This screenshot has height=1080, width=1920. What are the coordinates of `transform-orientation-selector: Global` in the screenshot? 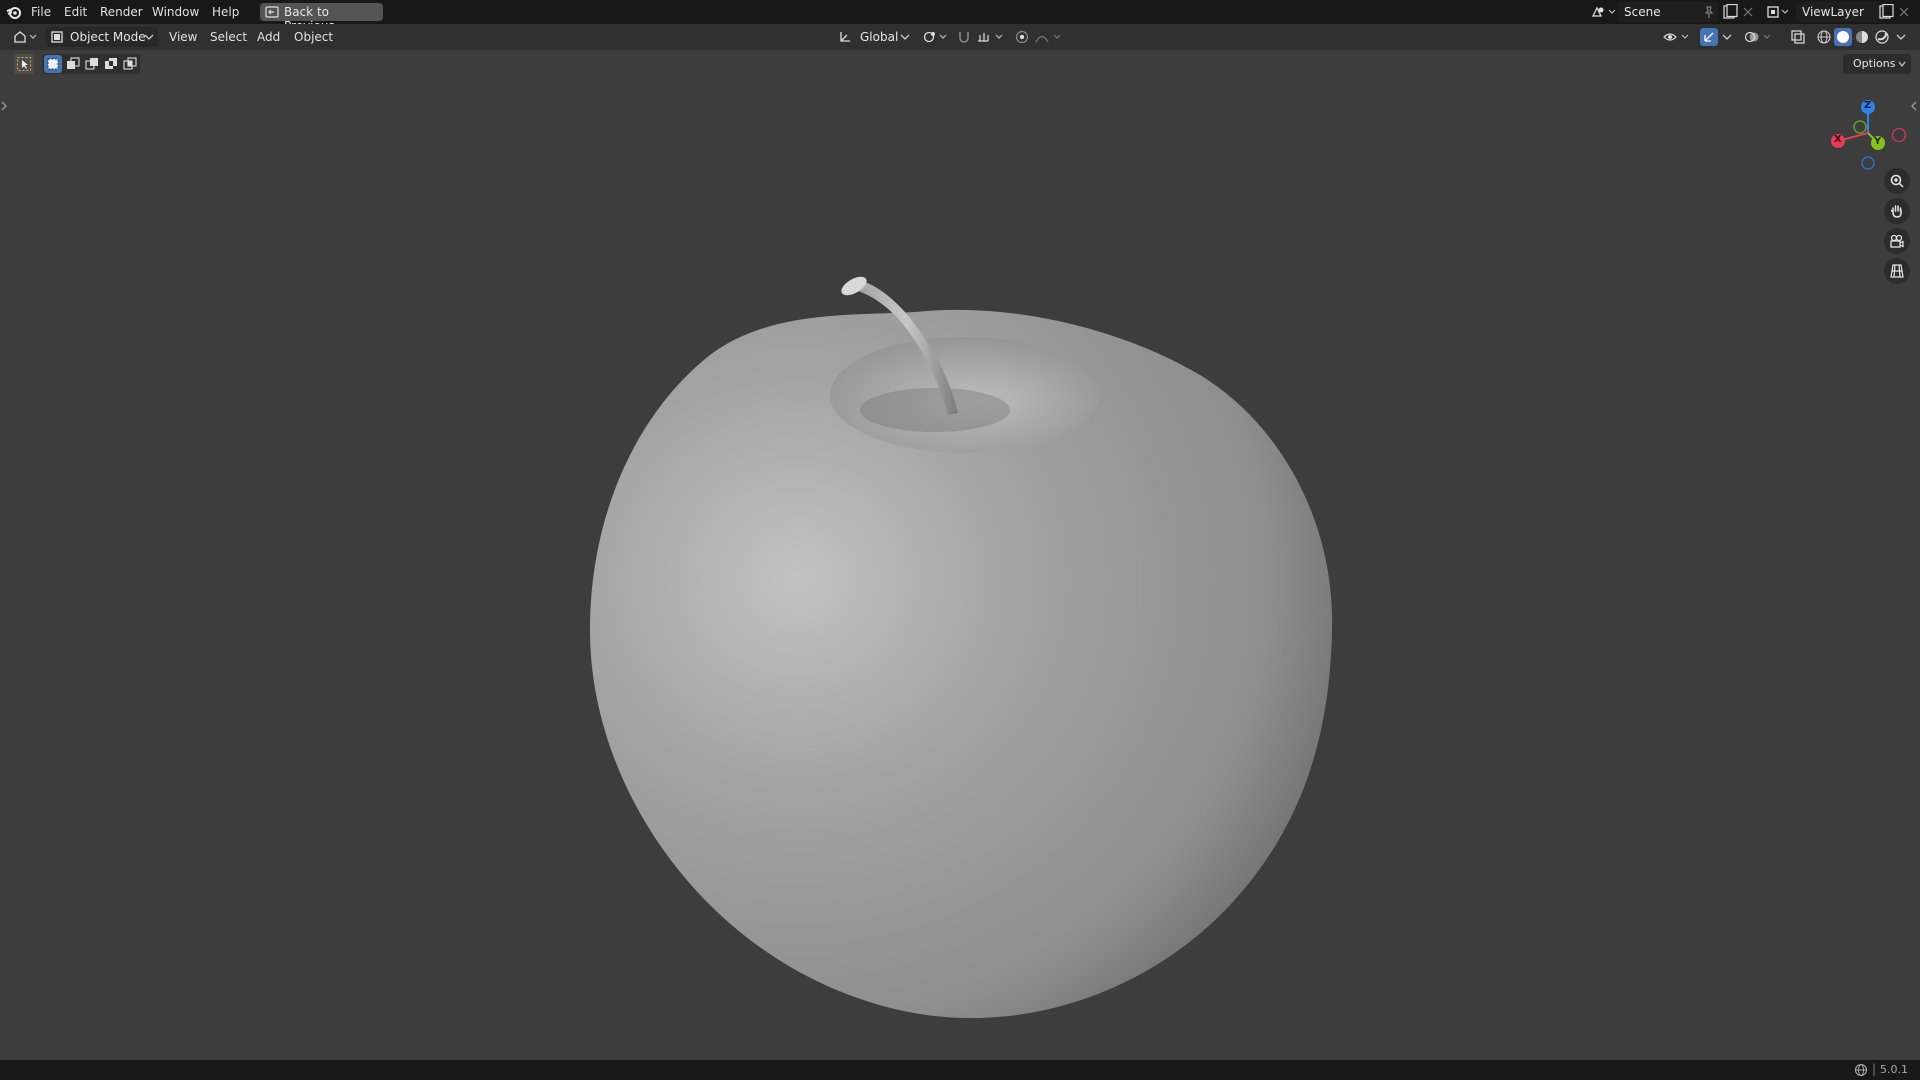 It's located at (875, 37).